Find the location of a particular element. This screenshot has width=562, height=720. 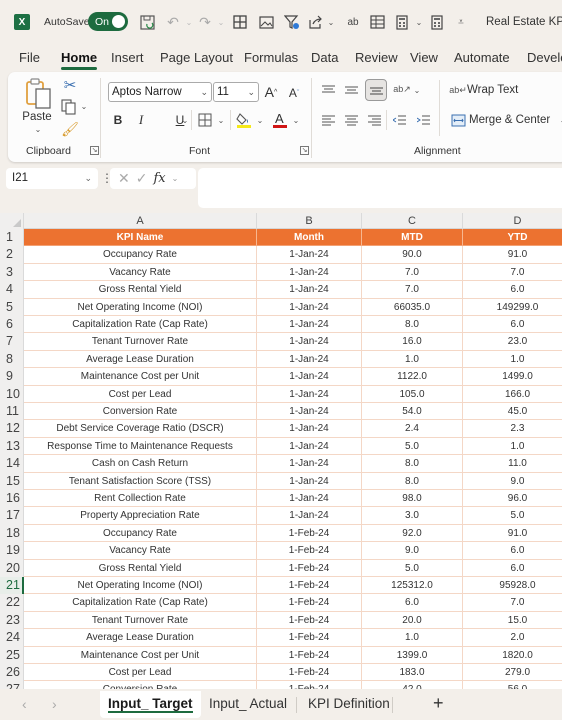

row-number: 2 is located at coordinates (12, 255).